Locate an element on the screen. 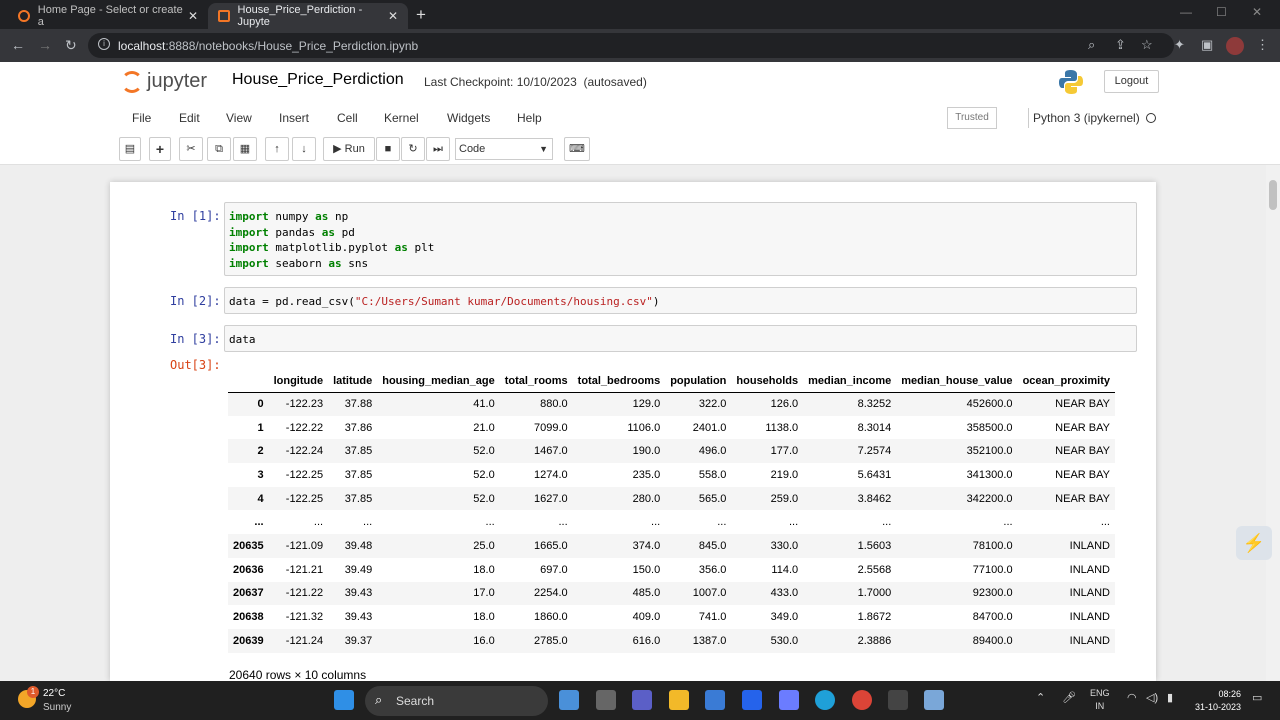 The width and height of the screenshot is (1280, 720). save-icon: ▤ is located at coordinates (130, 149).